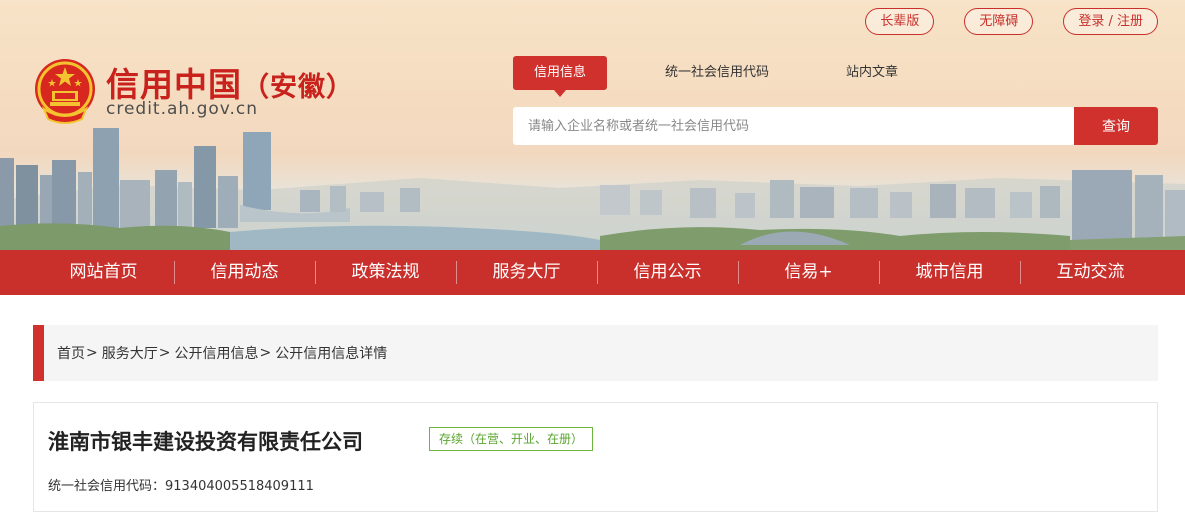  Describe the element at coordinates (107, 486) in the screenshot. I see `credit-code-label: 统一社会信用代码：` at that location.